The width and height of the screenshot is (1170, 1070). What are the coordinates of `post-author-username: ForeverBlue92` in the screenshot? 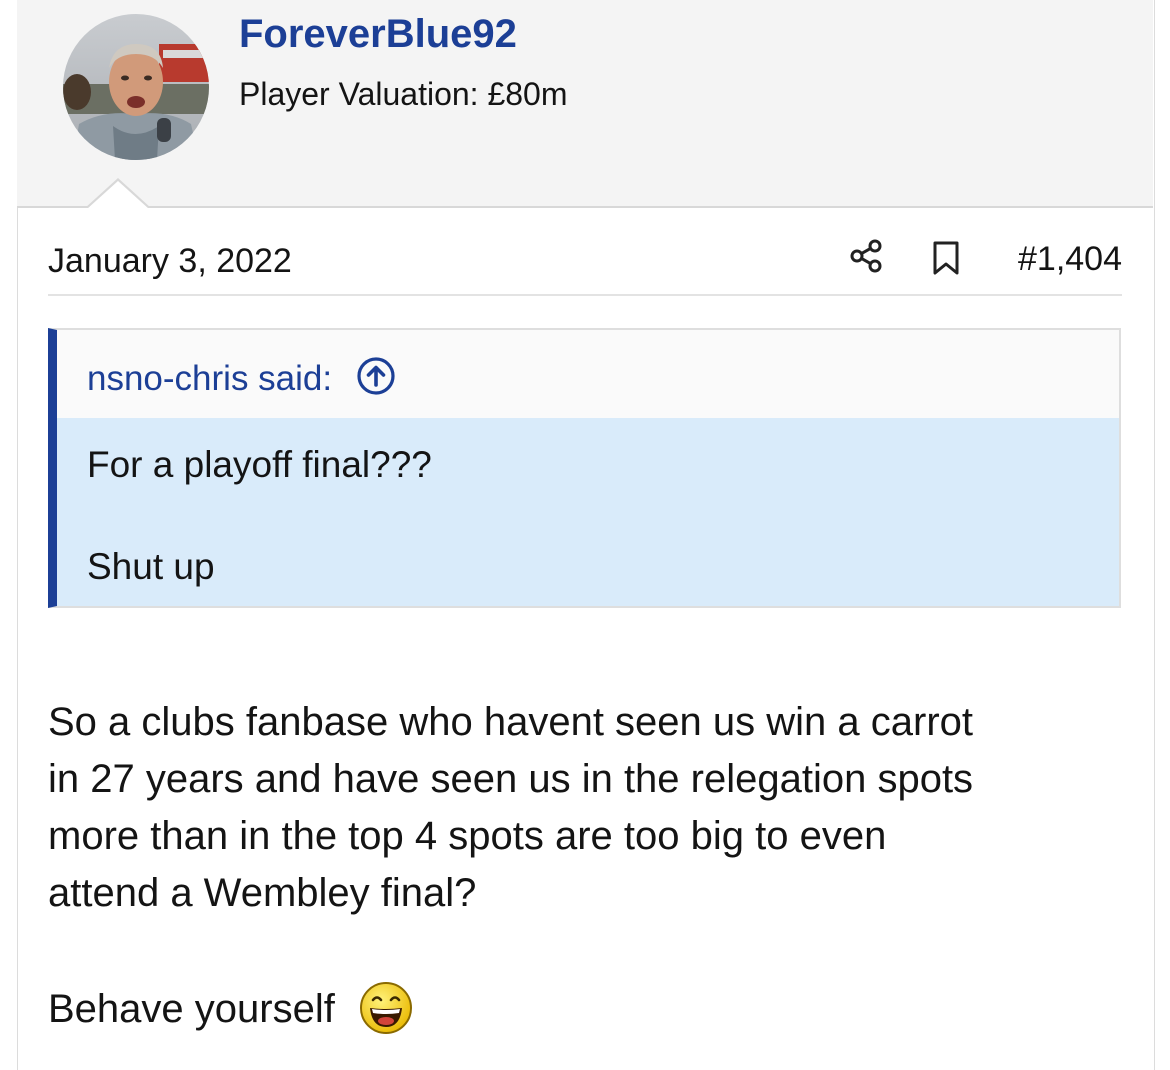 It's located at (378, 34).